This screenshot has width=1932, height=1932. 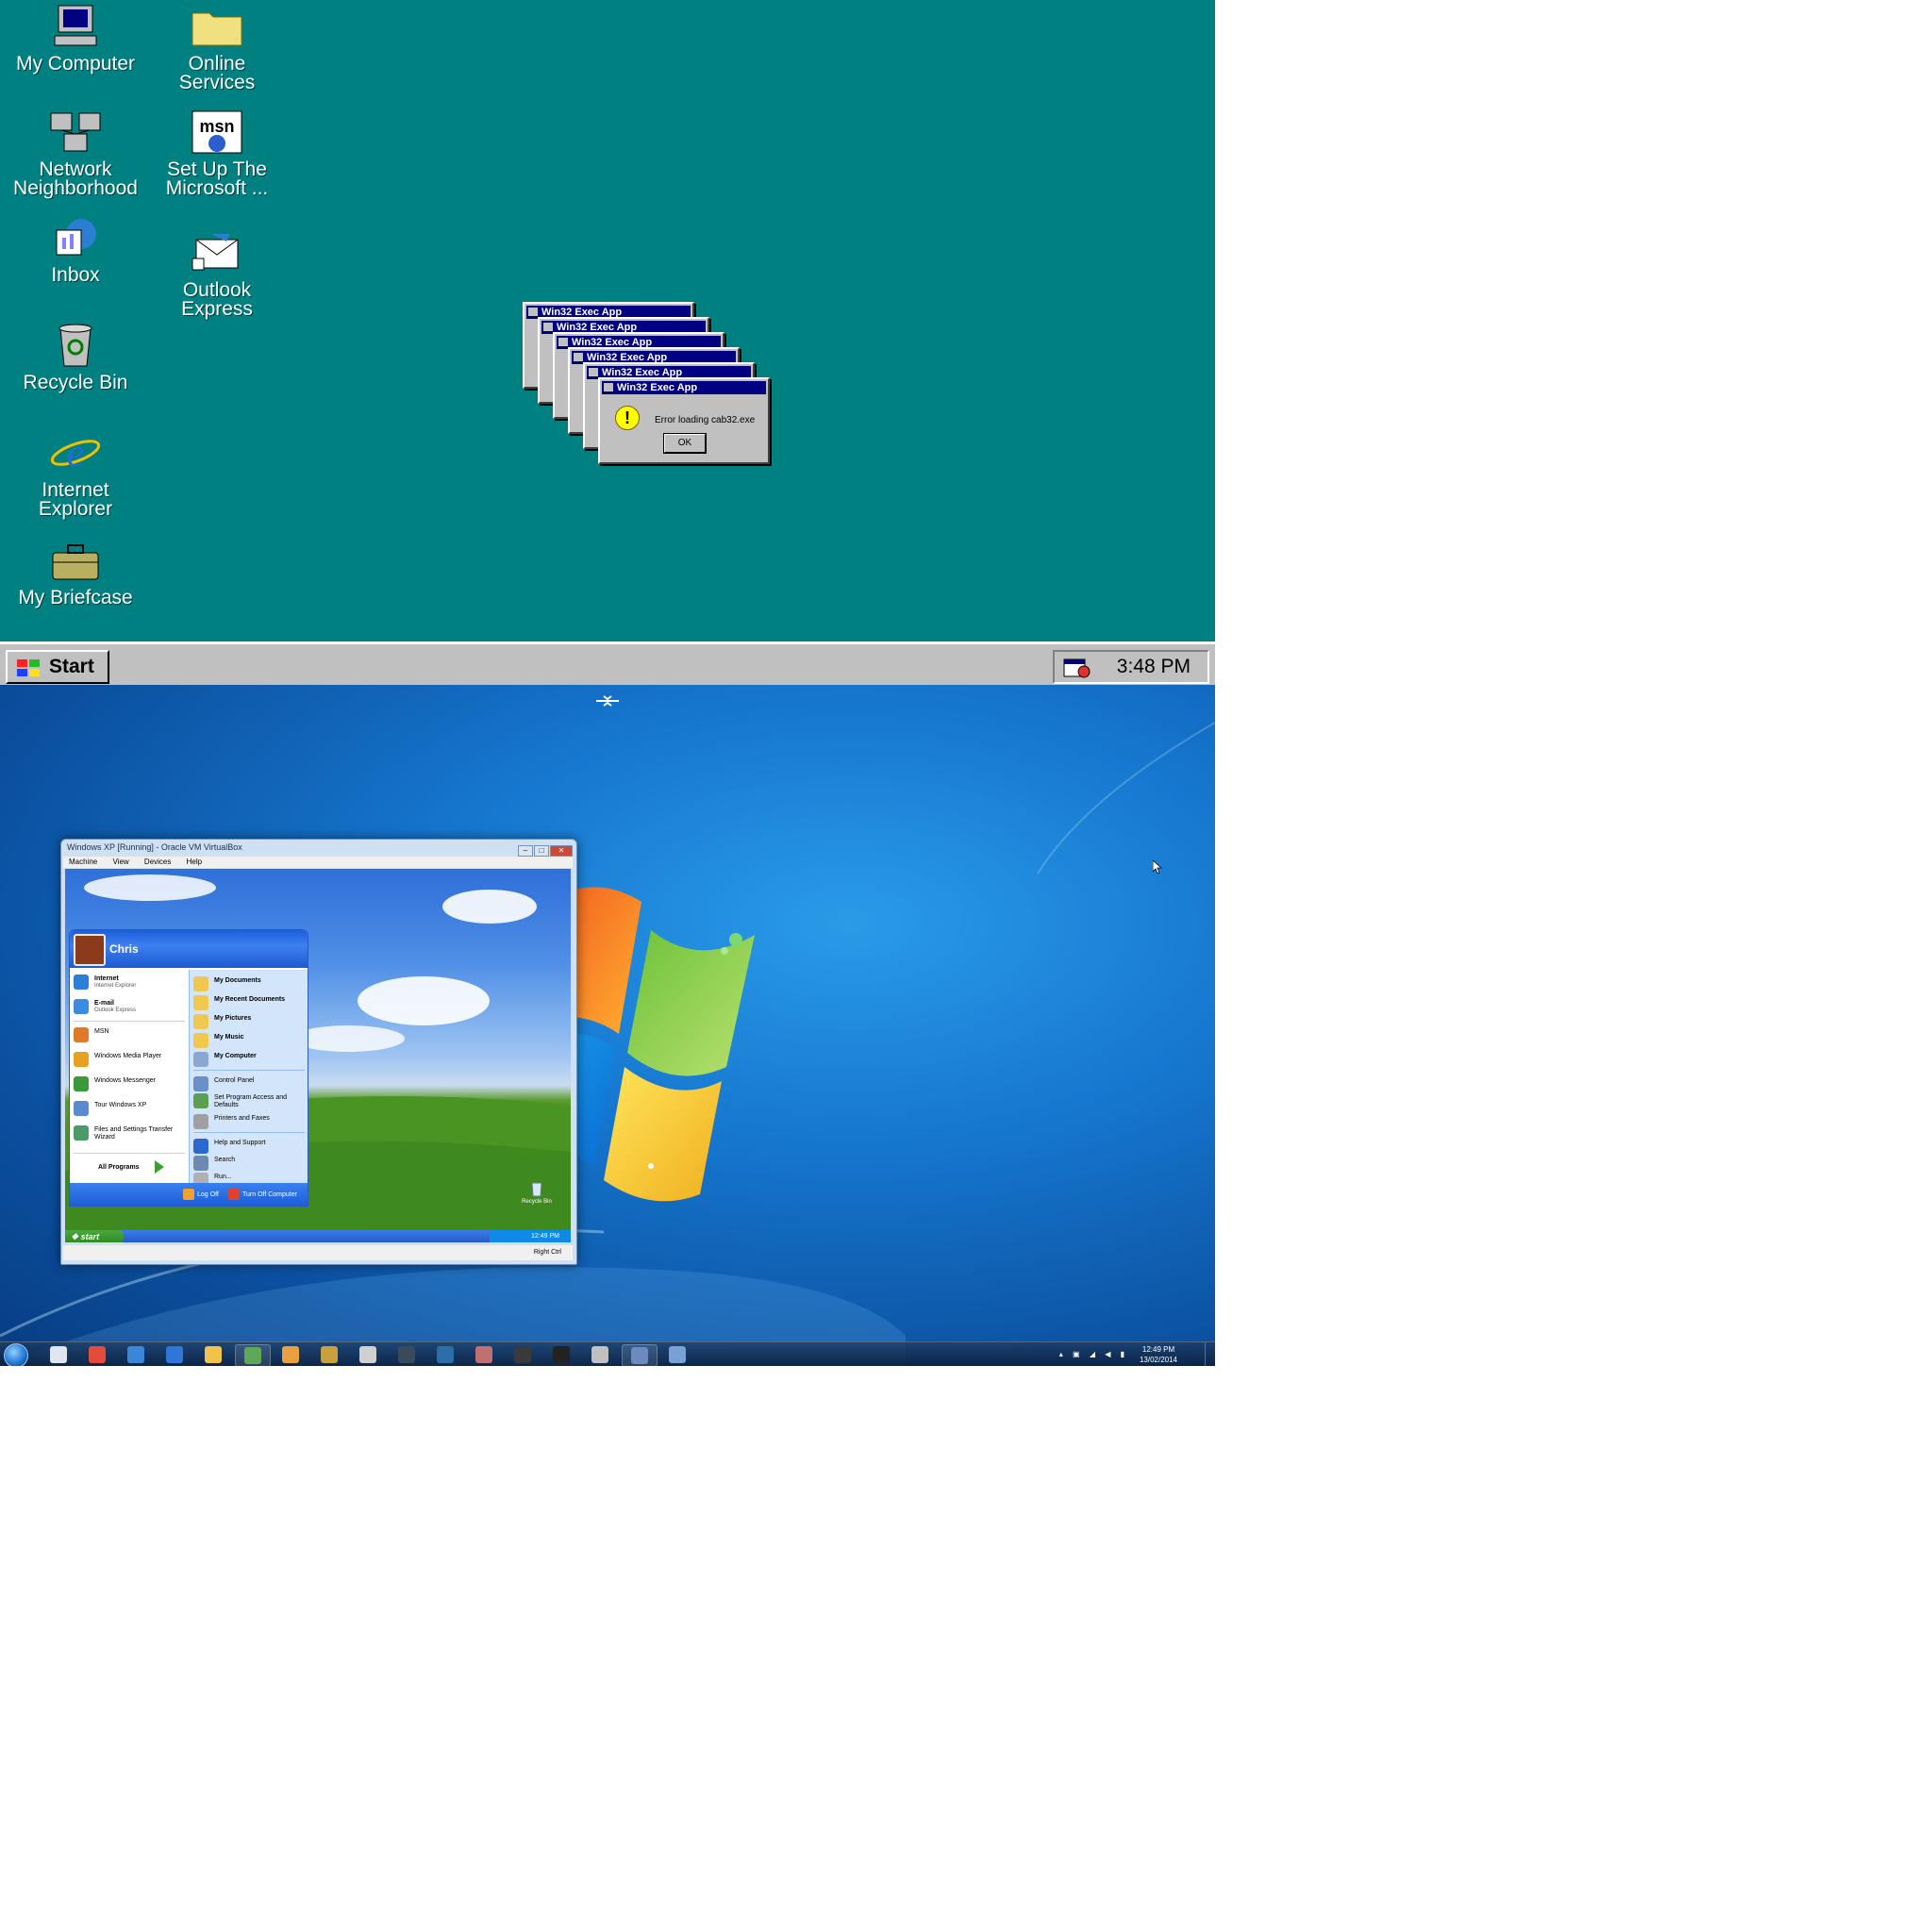 I want to click on win7-taskbar: ▴ ▣ ◢ ◀ ▮ 12:49 PM 13/02/2014, so click(x=607, y=1353).